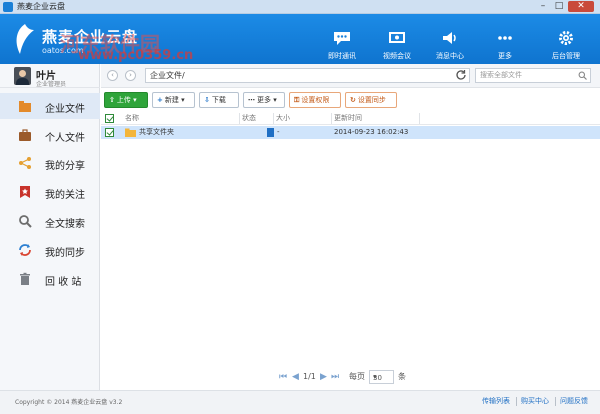 The image size is (600, 414). Describe the element at coordinates (357, 376) in the screenshot. I see `per-page-label: 每页` at that location.